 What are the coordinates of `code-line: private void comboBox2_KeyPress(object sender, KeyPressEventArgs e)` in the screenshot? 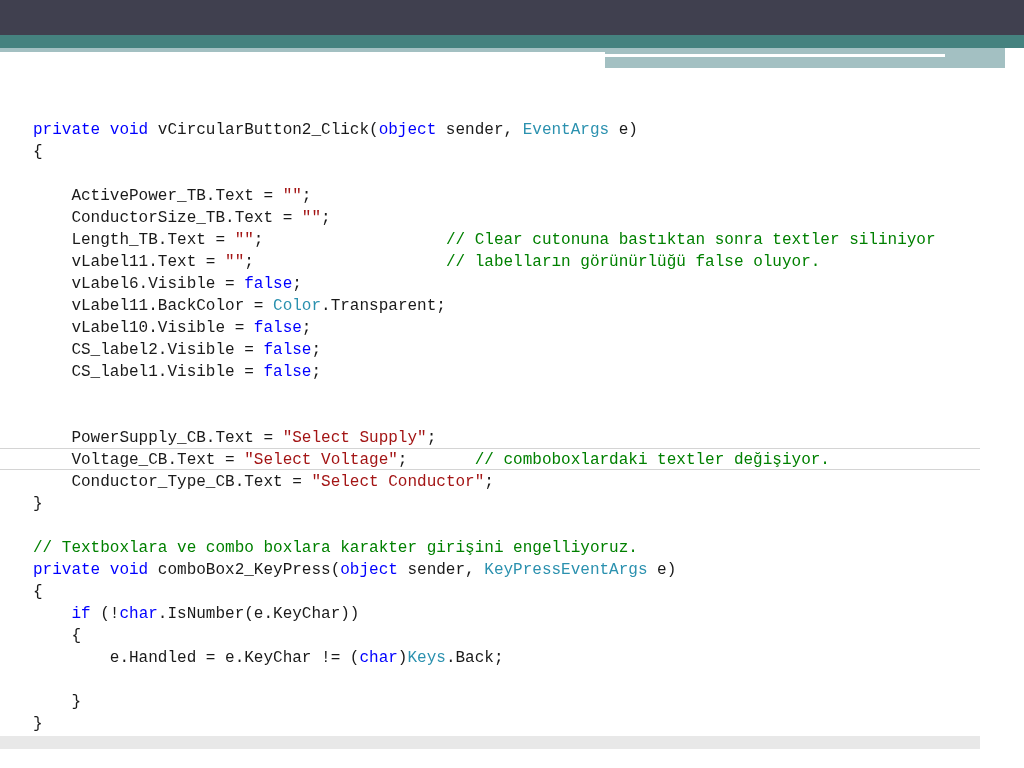 It's located at (355, 570).